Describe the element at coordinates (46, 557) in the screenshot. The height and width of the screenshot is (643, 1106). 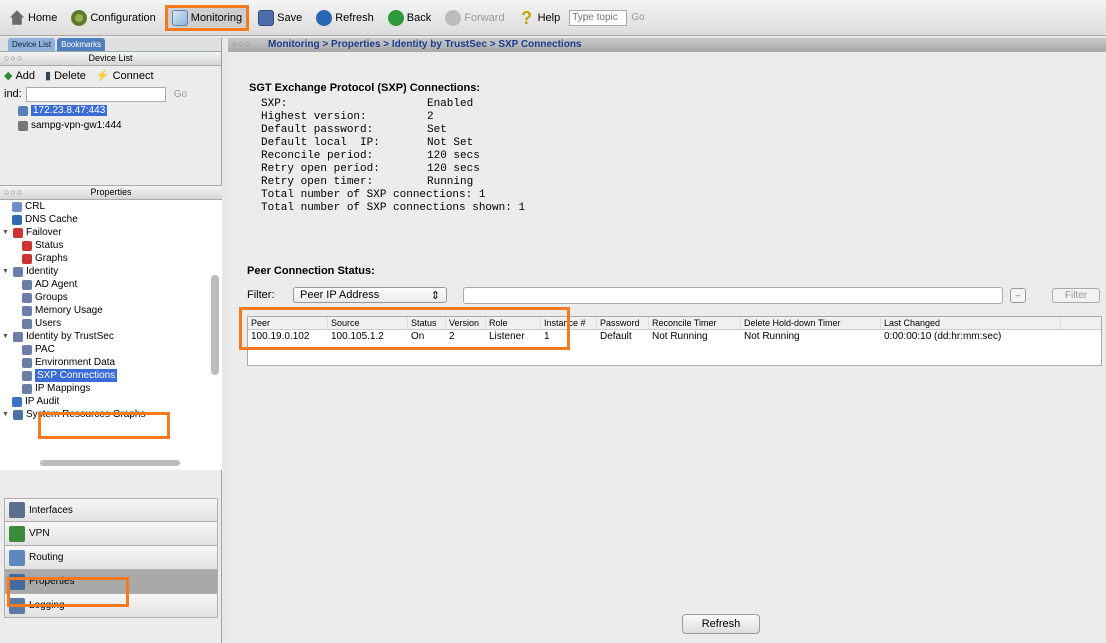
I see `nav-label: Routing` at that location.